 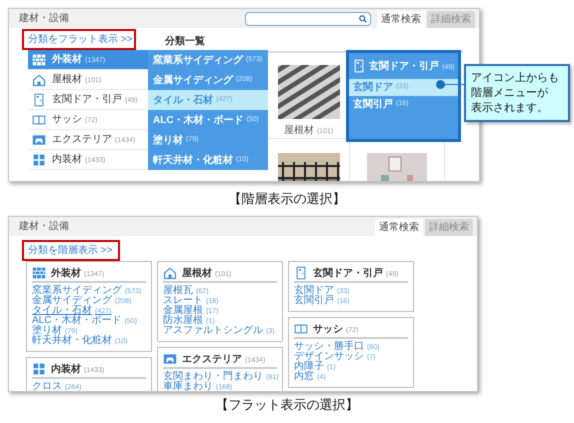 I want to click on callout-text: 表示されます。, so click(x=510, y=108).